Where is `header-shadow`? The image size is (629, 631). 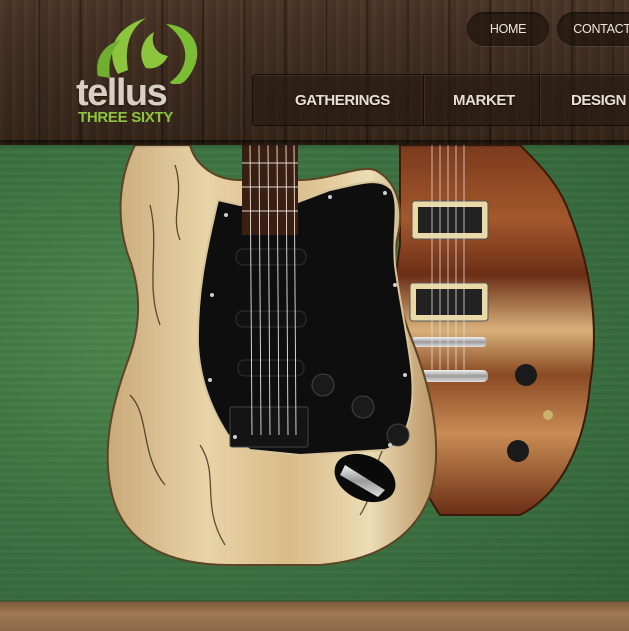
header-shadow is located at coordinates (314, 144).